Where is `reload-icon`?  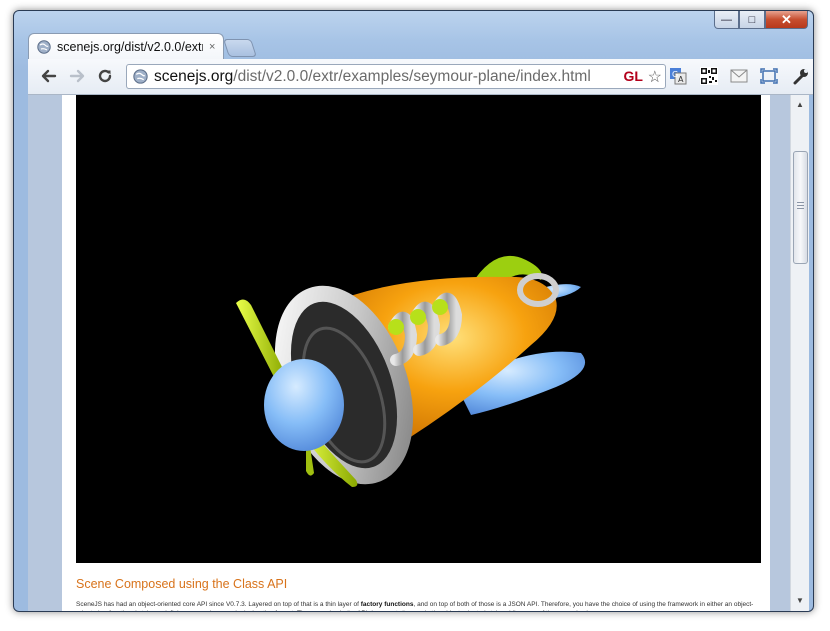
reload-icon is located at coordinates (105, 76).